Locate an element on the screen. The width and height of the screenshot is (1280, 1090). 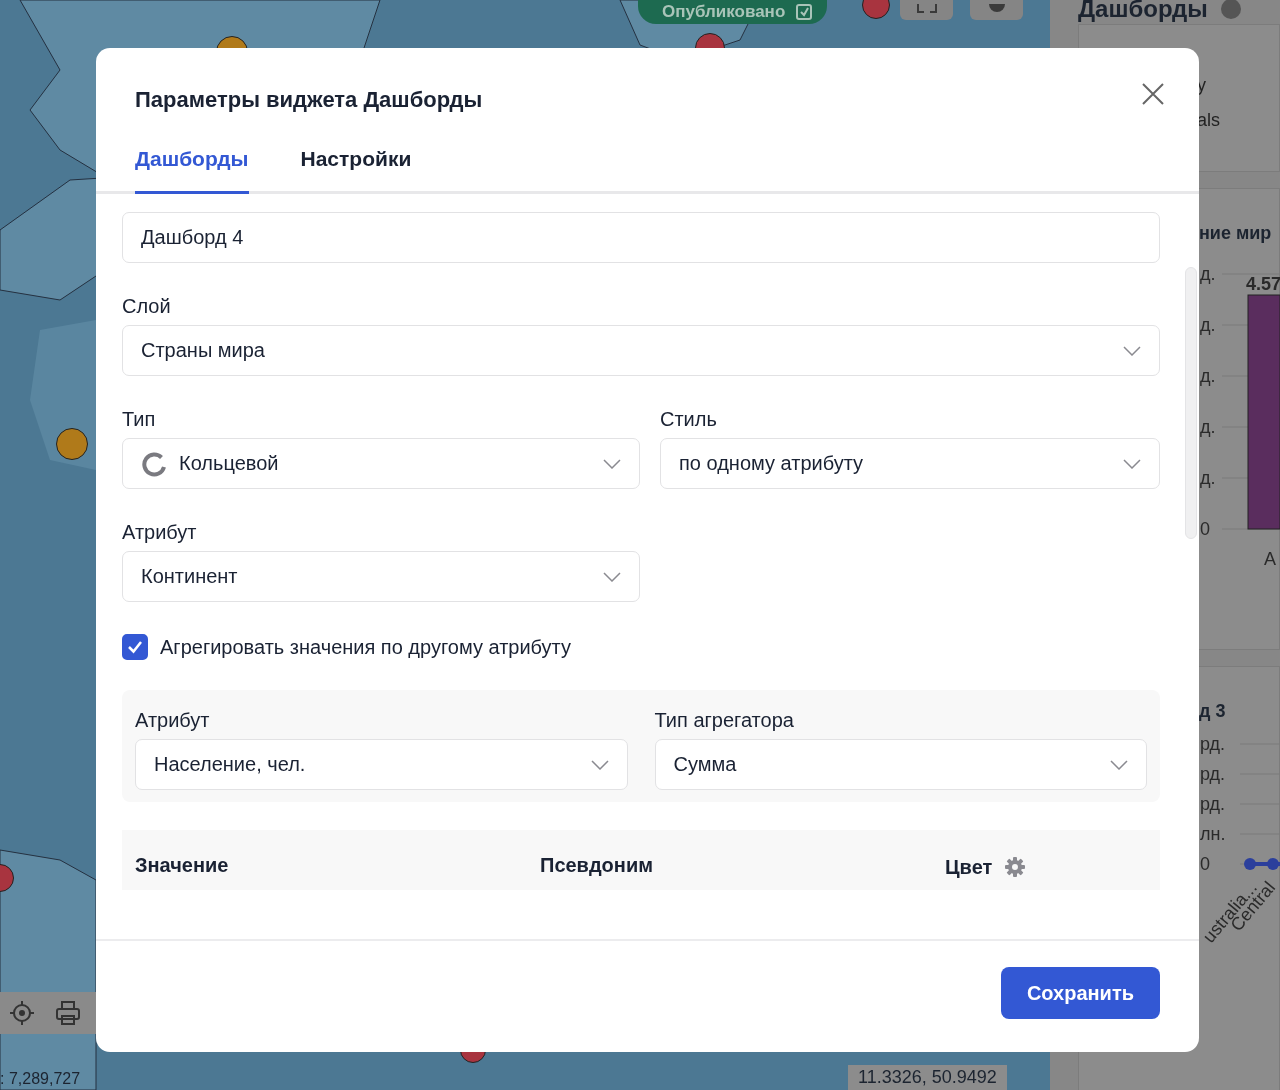
select-field: Страны мира is located at coordinates (641, 350).